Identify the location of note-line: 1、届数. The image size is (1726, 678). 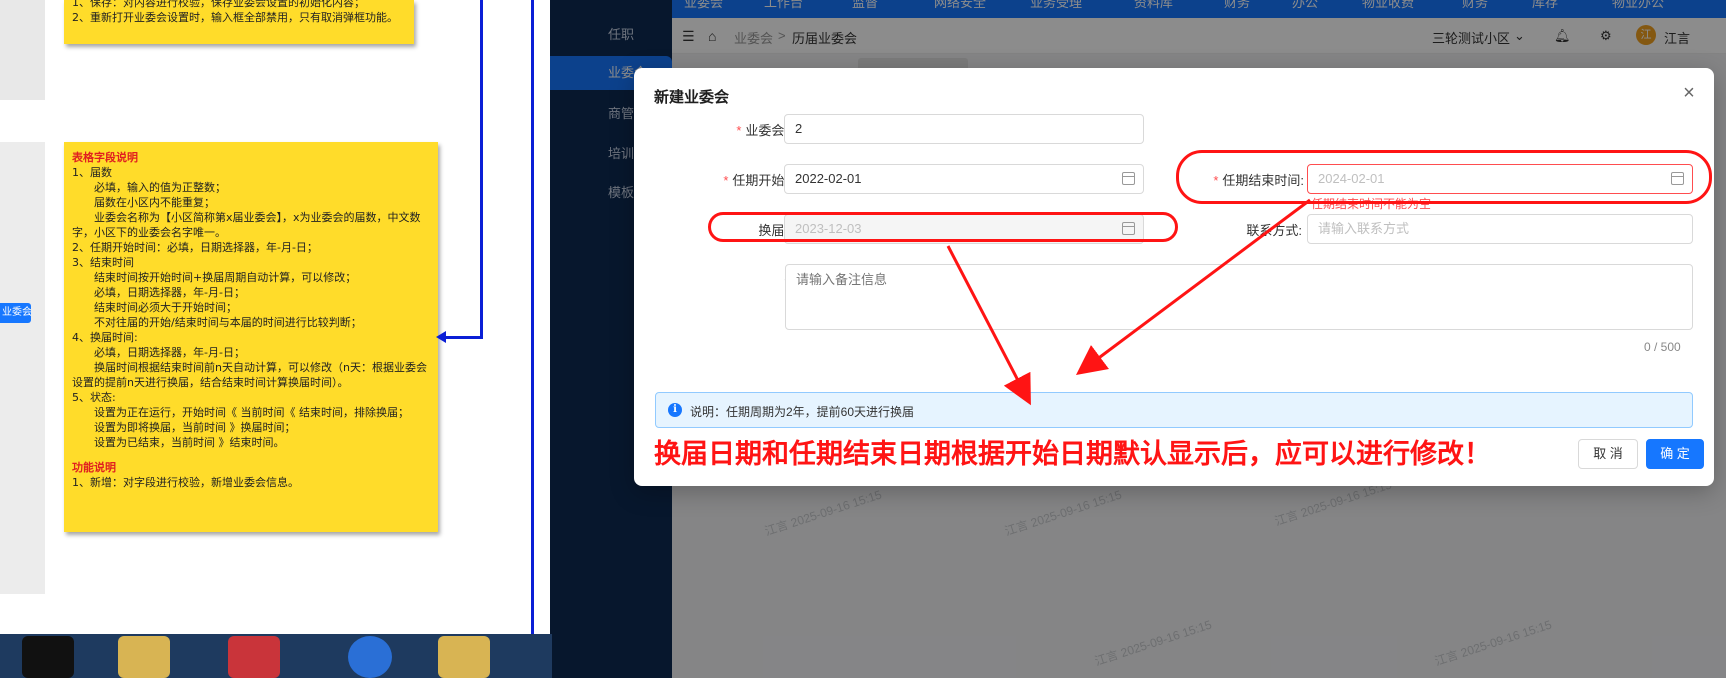
(92, 172).